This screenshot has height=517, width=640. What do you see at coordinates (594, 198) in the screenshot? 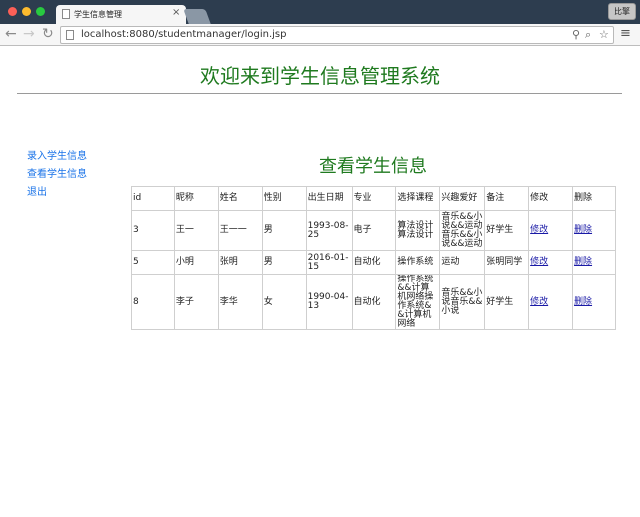
I see `column-header: 删除` at bounding box center [594, 198].